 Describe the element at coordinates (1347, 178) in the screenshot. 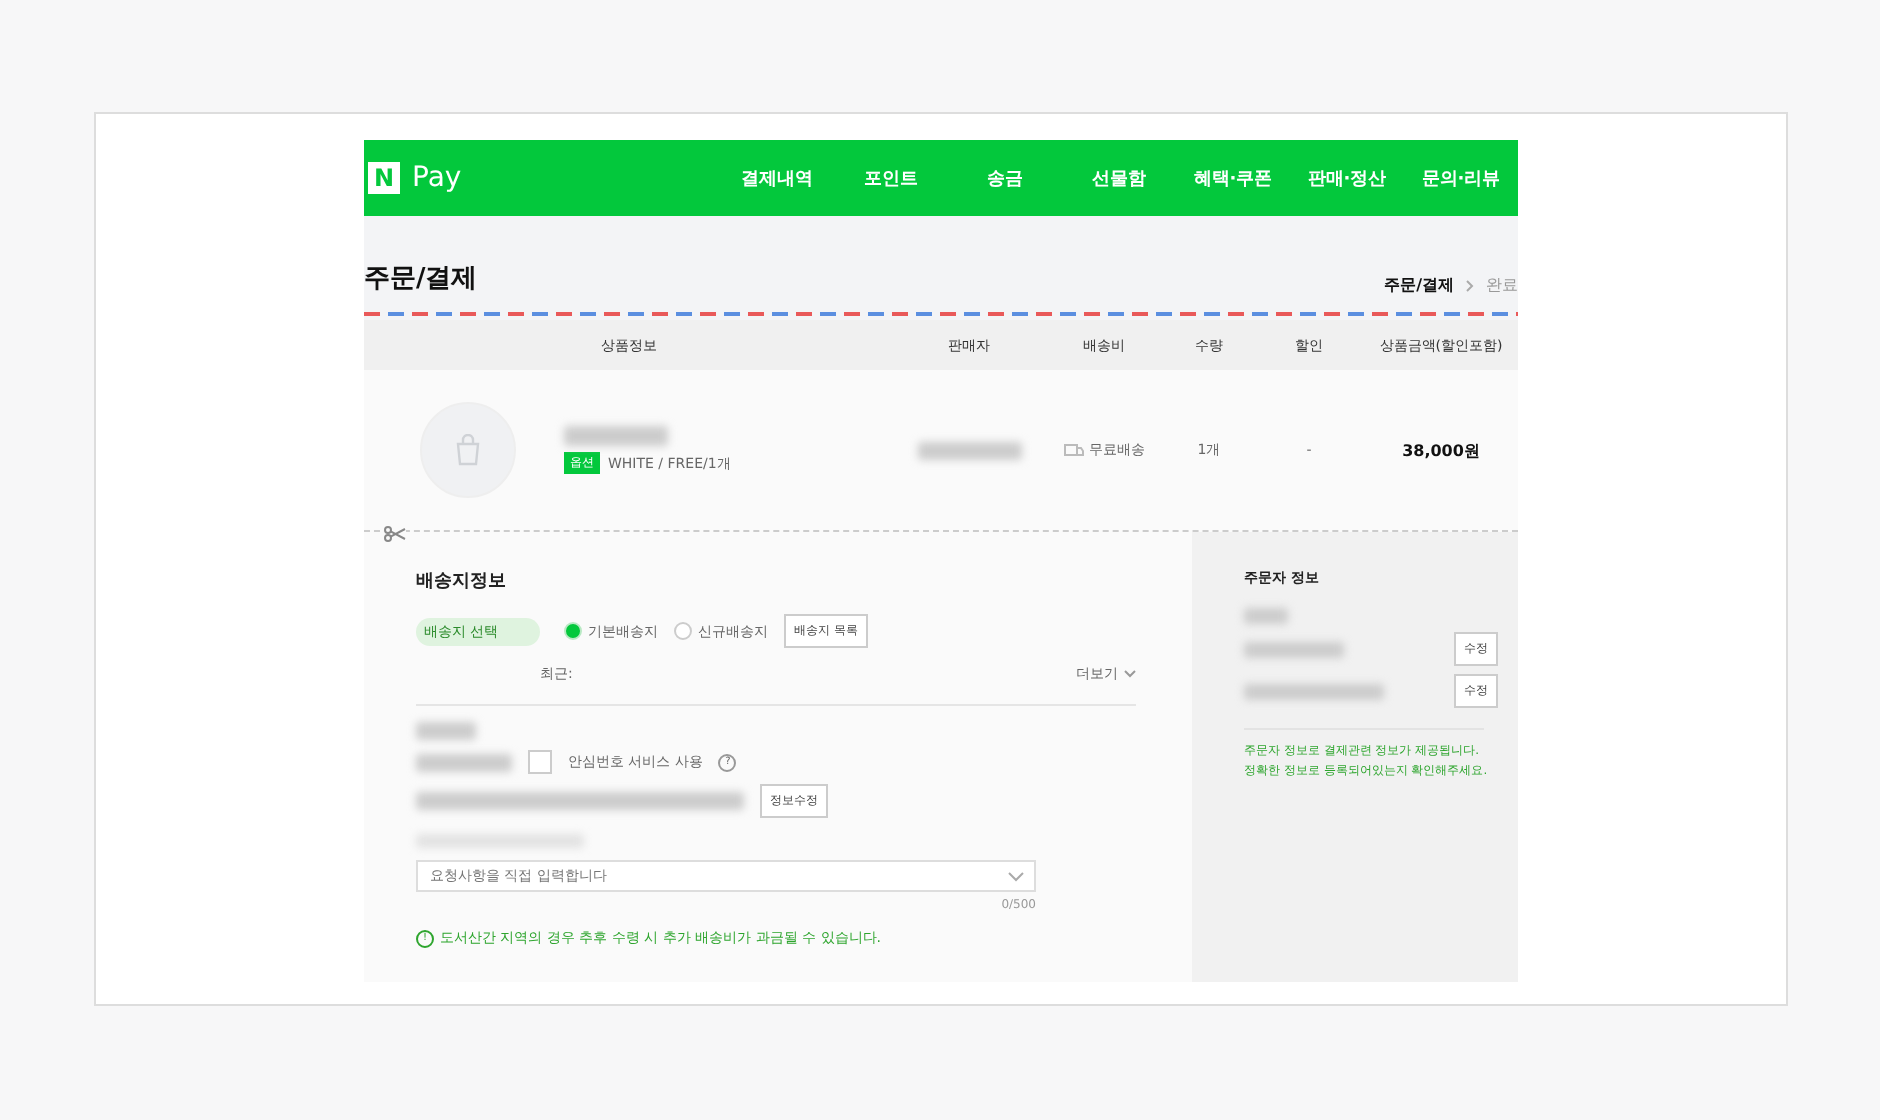

I see `nav-link: 판매·정산` at that location.